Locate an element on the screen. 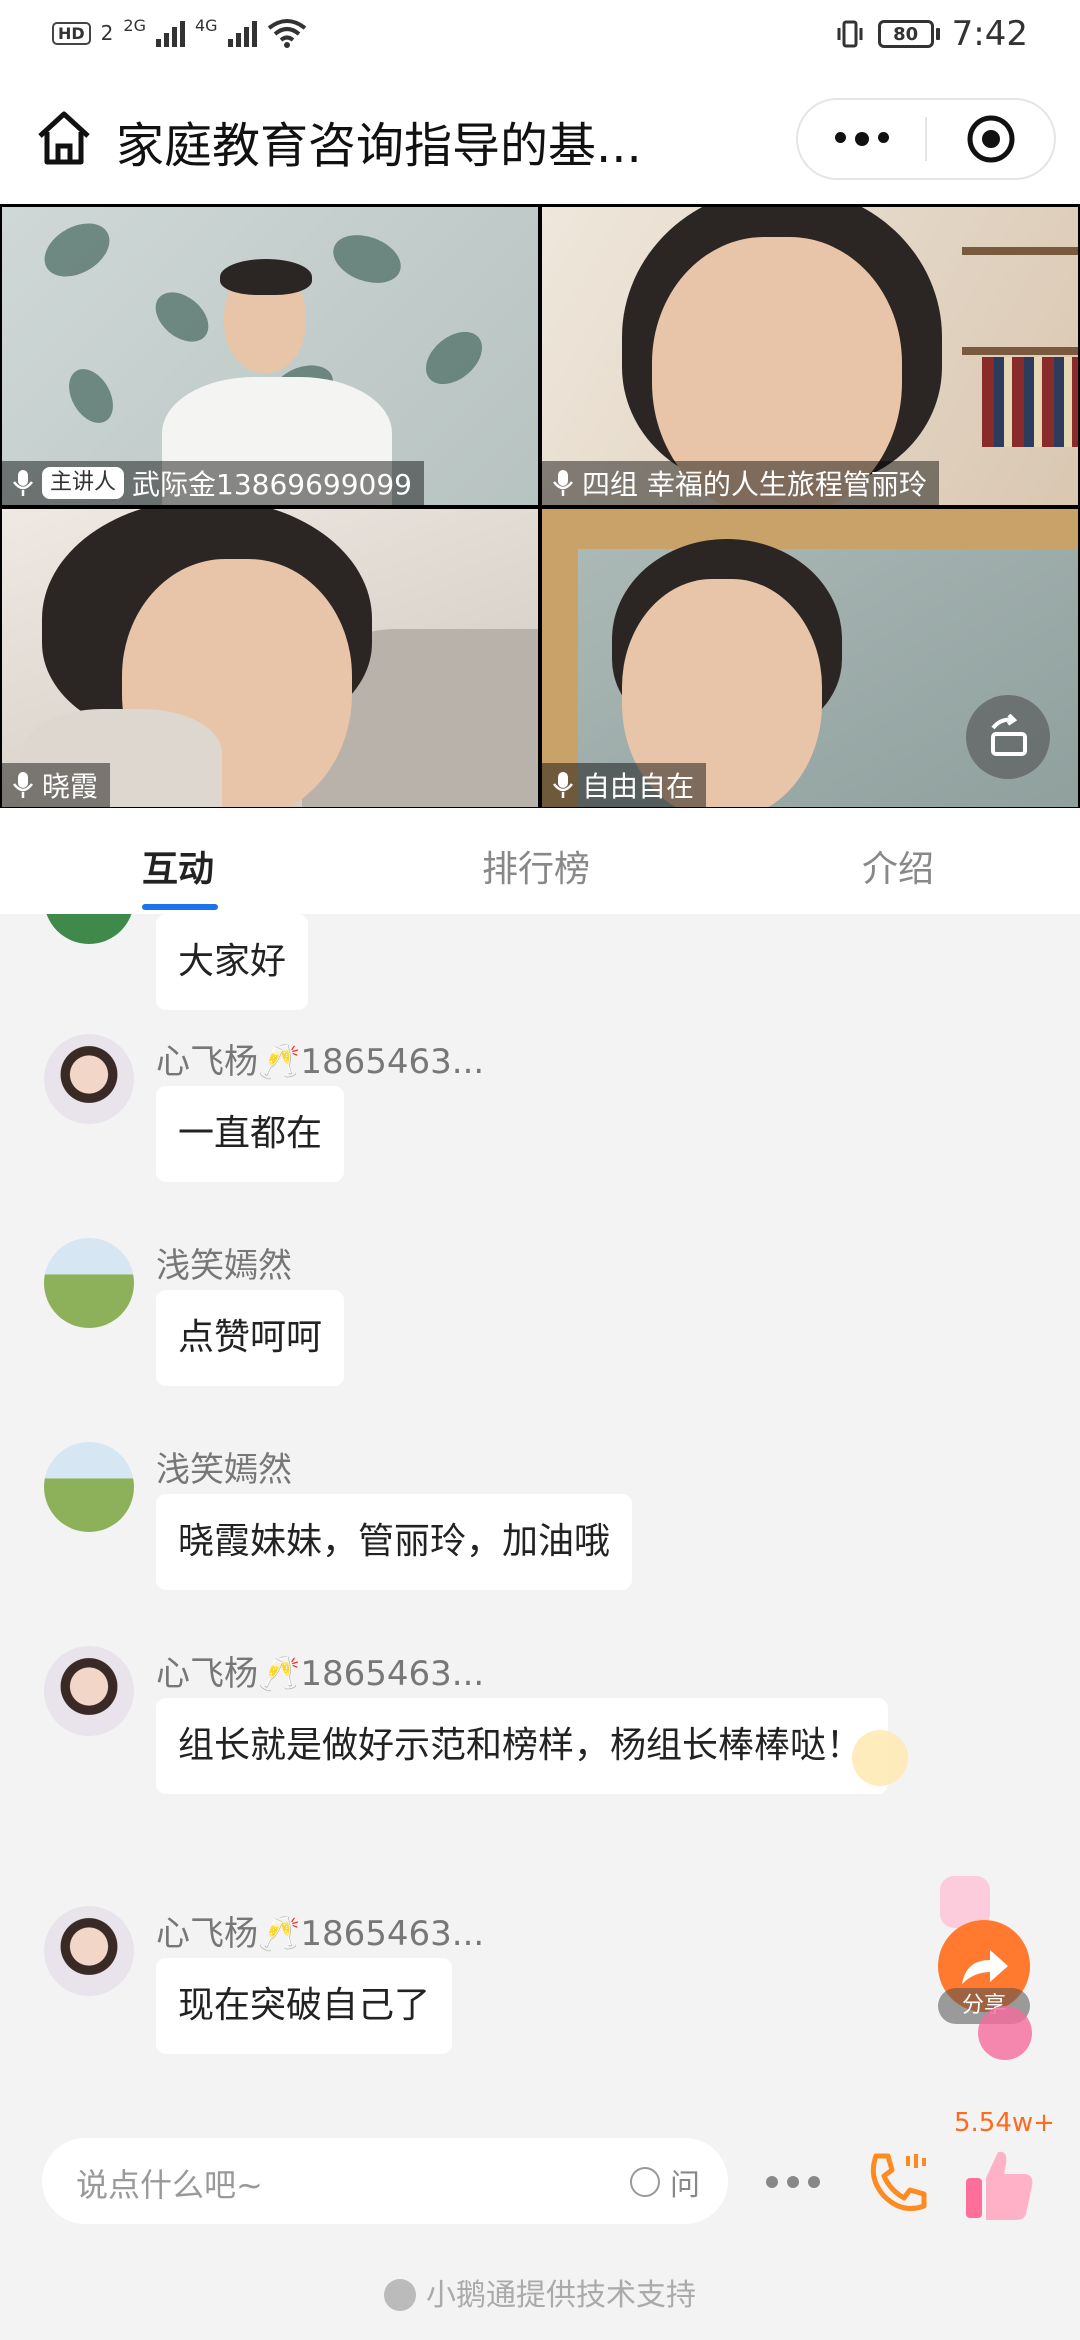 This screenshot has height=2340, width=1080. hd-voice-icon: HD is located at coordinates (71, 33).